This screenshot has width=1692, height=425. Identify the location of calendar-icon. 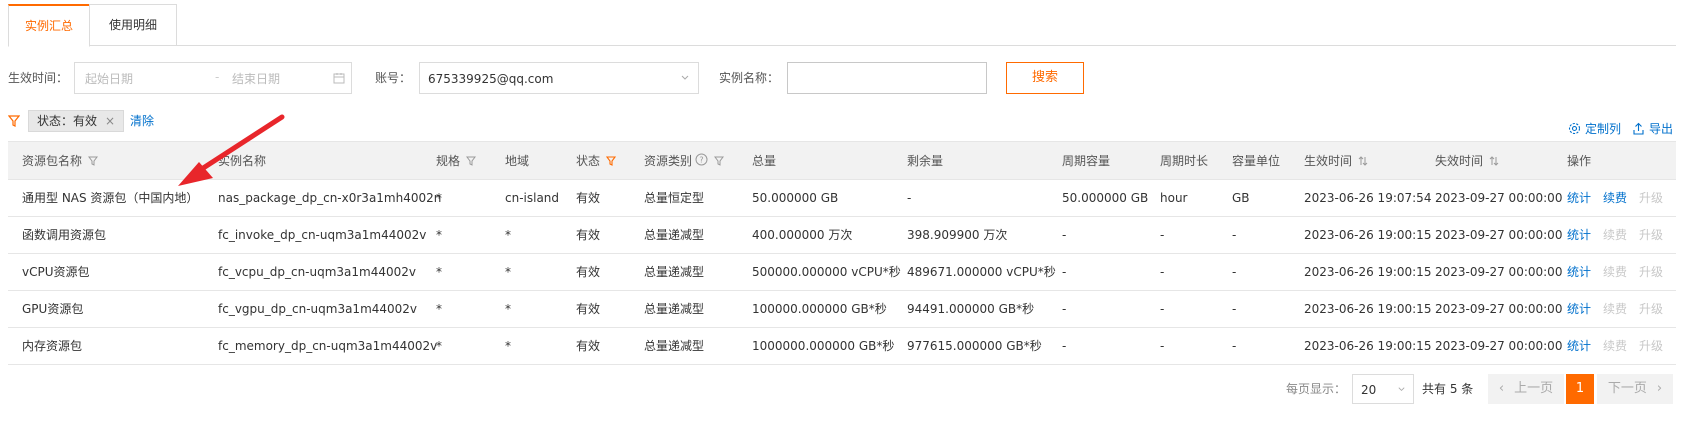
(339, 78).